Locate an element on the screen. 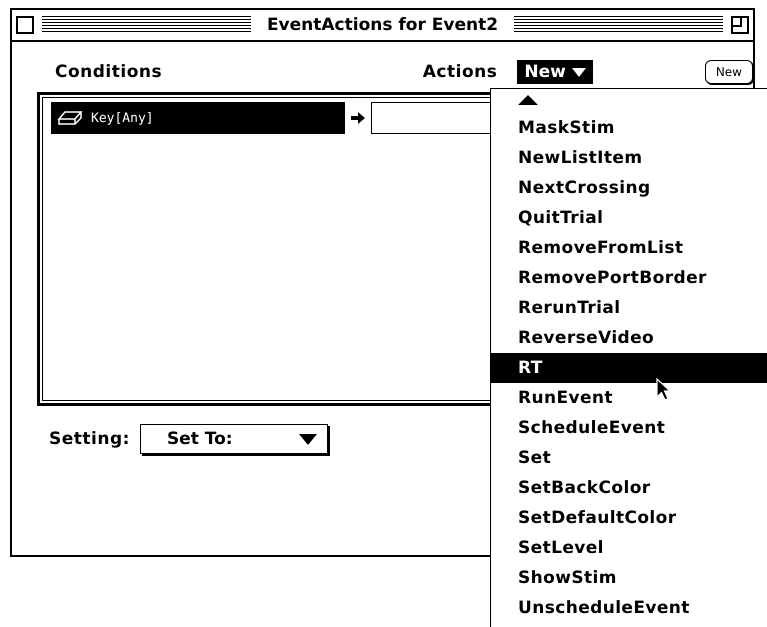 This screenshot has width=767, height=627. condition-item: Key[Any] is located at coordinates (198, 118).